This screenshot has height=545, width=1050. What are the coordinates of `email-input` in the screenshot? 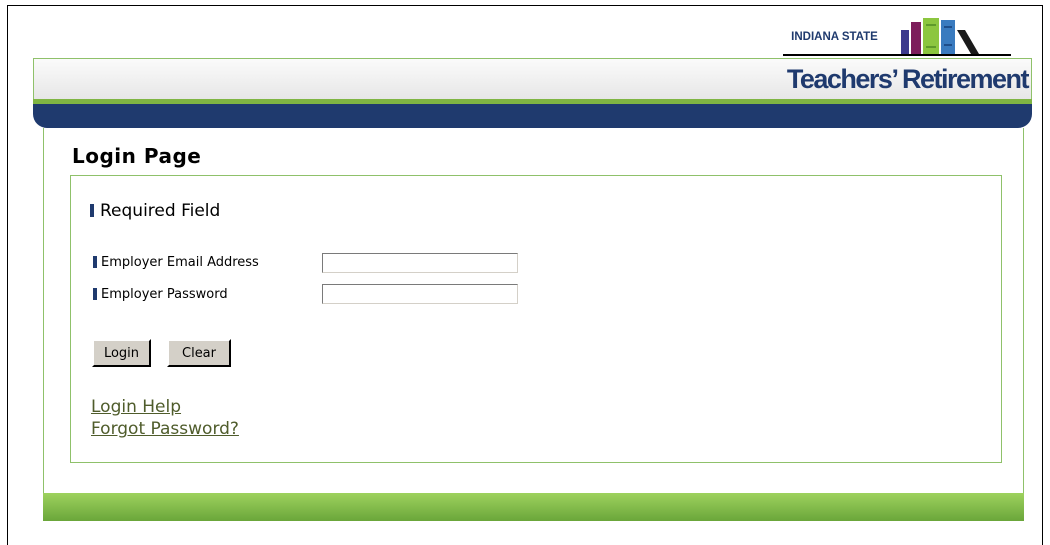 It's located at (420, 263).